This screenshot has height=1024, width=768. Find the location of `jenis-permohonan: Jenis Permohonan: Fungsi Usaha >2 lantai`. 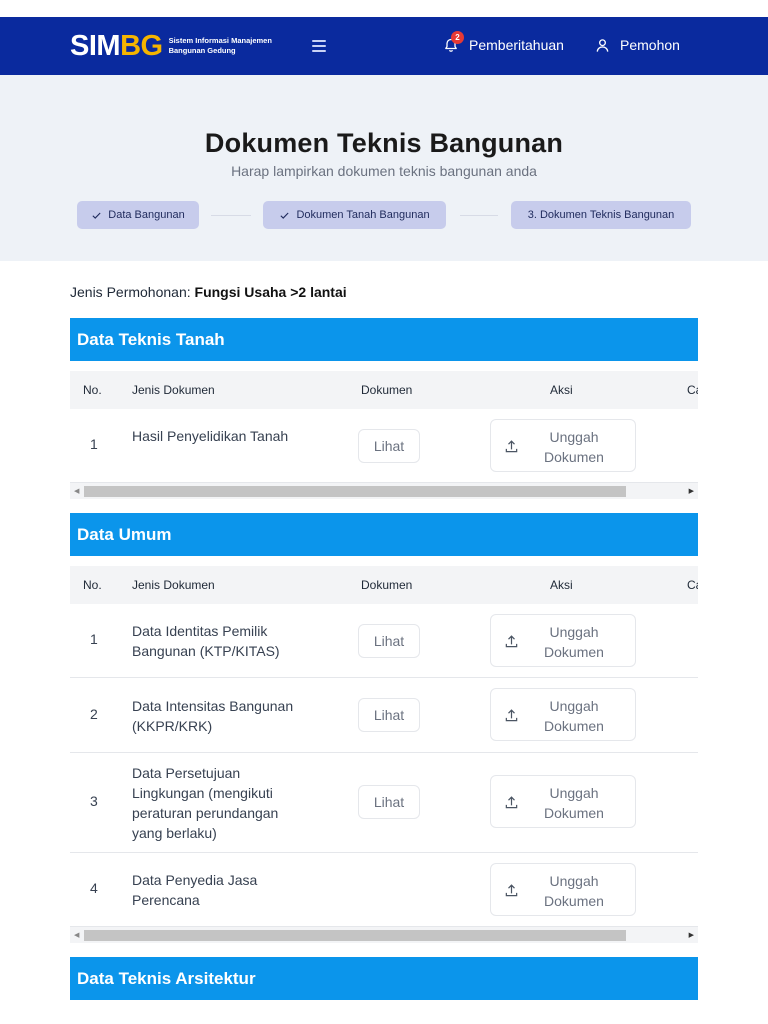

jenis-permohonan: Jenis Permohonan: Fungsi Usaha >2 lantai is located at coordinates (208, 292).